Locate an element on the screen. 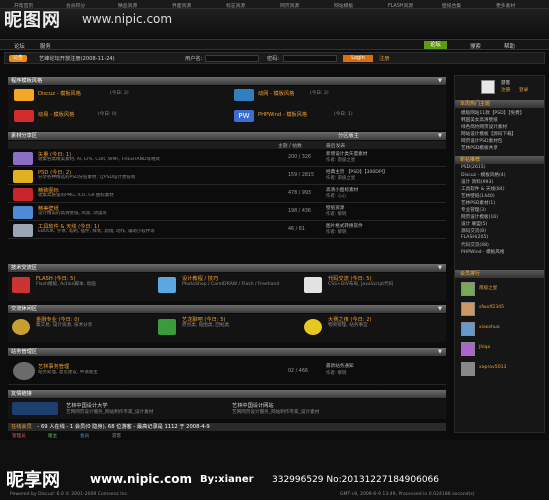 The image size is (549, 500). chat-icon is located at coordinates (167, 327).